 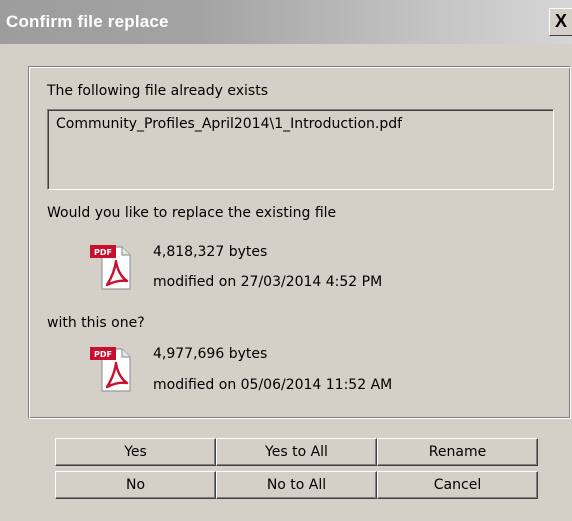 What do you see at coordinates (135, 452) in the screenshot?
I see `yes-button: Yes` at bounding box center [135, 452].